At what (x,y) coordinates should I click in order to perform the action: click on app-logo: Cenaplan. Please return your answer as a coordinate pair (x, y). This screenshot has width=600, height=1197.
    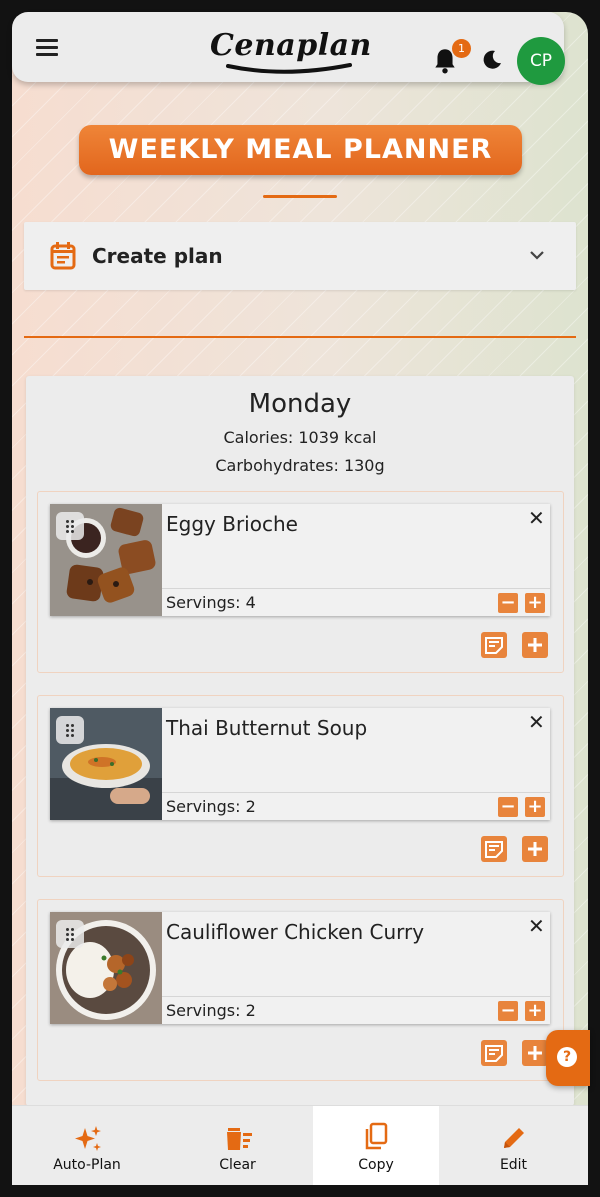
    Looking at the image, I should click on (291, 53).